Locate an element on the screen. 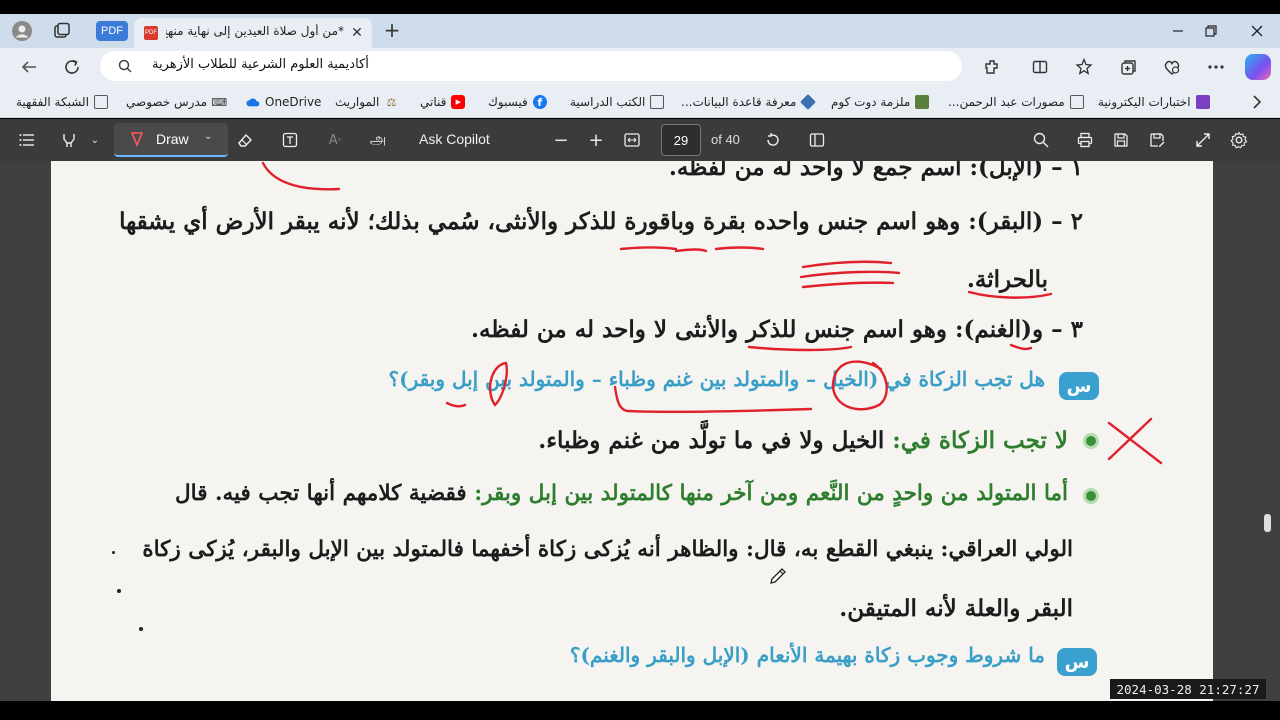 This screenshot has width=1280, height=720. bookmark-label: قناتي is located at coordinates (433, 102).